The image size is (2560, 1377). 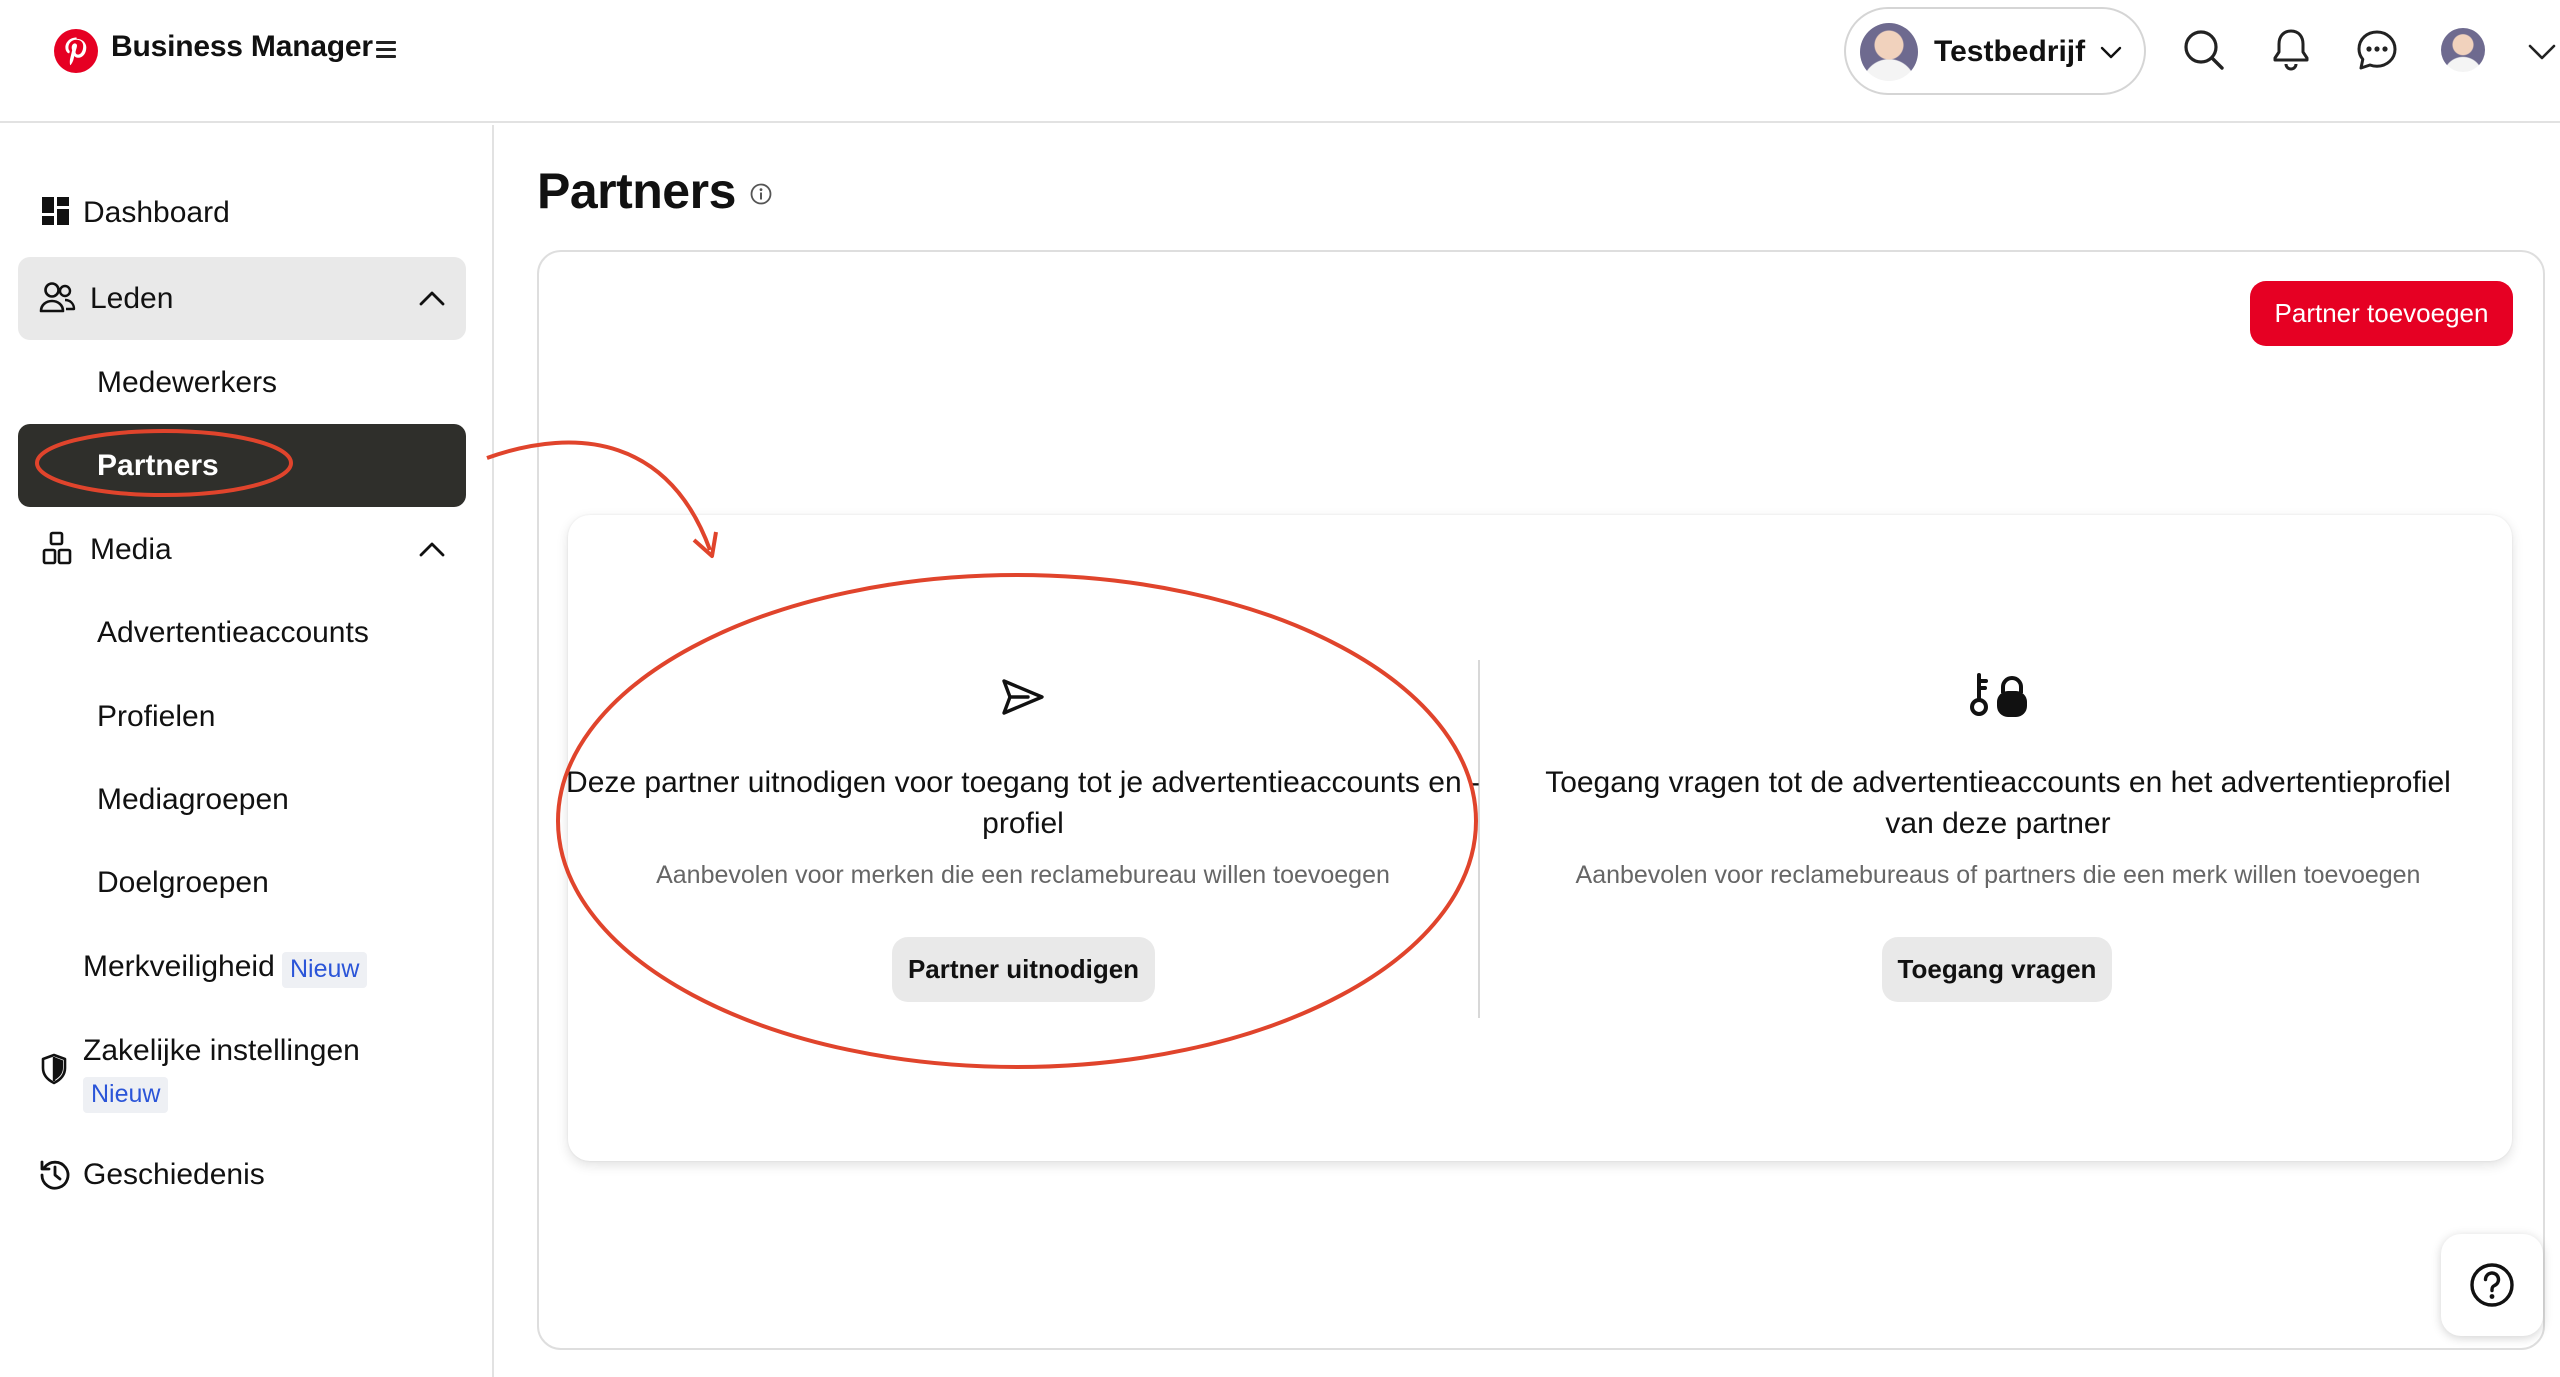 I want to click on key-lock-icon, so click(x=1998, y=695).